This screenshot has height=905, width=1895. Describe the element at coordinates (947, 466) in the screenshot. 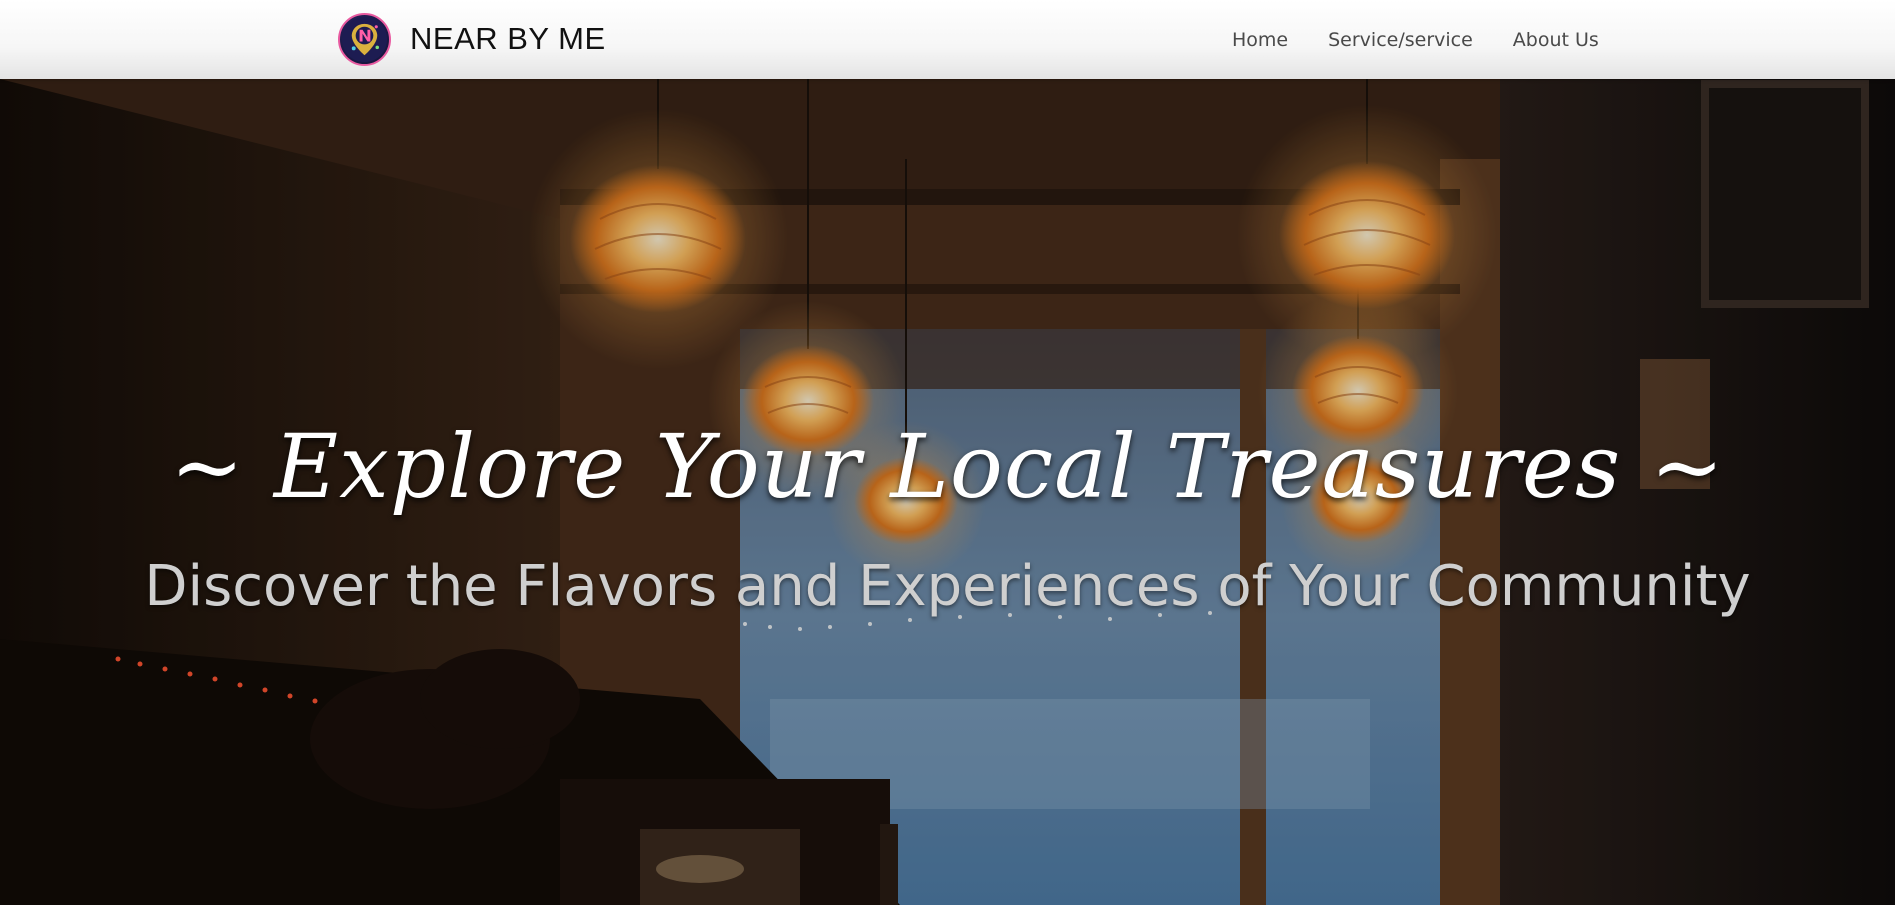

I see `hero-title: ~ Explore Your Local Treasures ~` at that location.